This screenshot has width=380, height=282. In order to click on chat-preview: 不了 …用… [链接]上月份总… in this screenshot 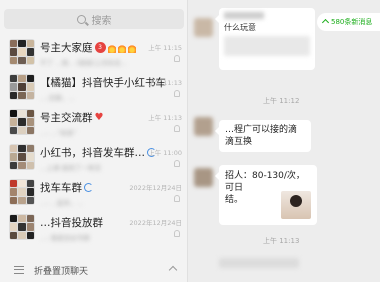, I will do `click(84, 63)`.